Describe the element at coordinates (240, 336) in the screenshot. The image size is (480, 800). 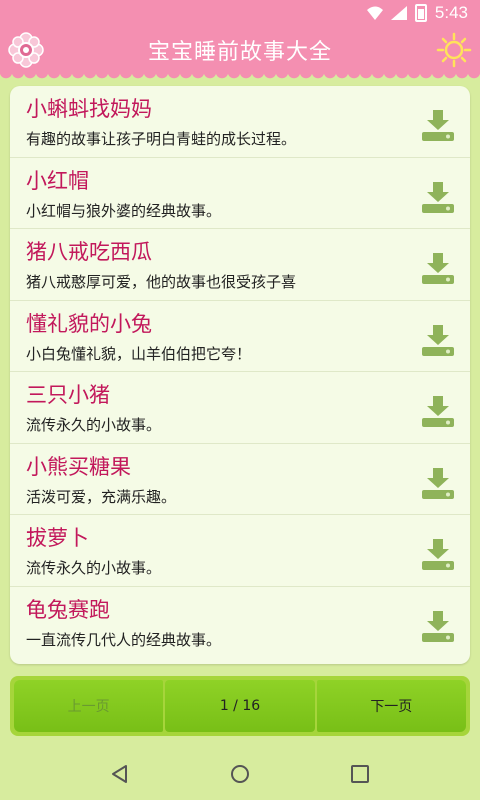
I see `list-item: 懂礼貌的小兔 小白兔懂礼貌，山羊伯伯把它夸！` at that location.